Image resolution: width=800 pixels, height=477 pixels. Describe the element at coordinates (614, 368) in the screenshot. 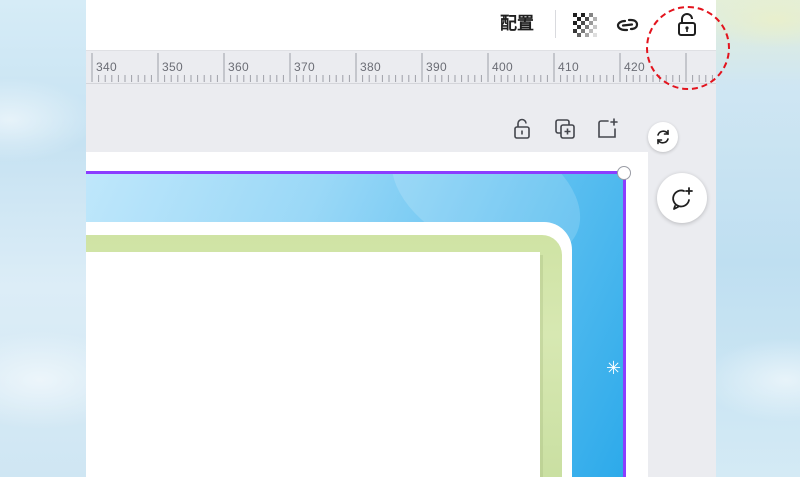

I see `sparkle-decoration: ✳` at that location.